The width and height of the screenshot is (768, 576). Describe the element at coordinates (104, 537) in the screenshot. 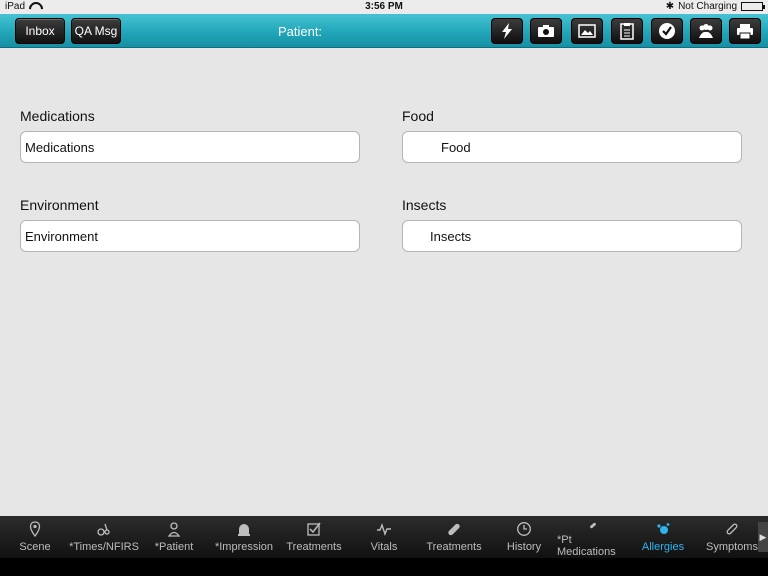

I see `tab-times-nfirs: *Times/NFIRS` at that location.